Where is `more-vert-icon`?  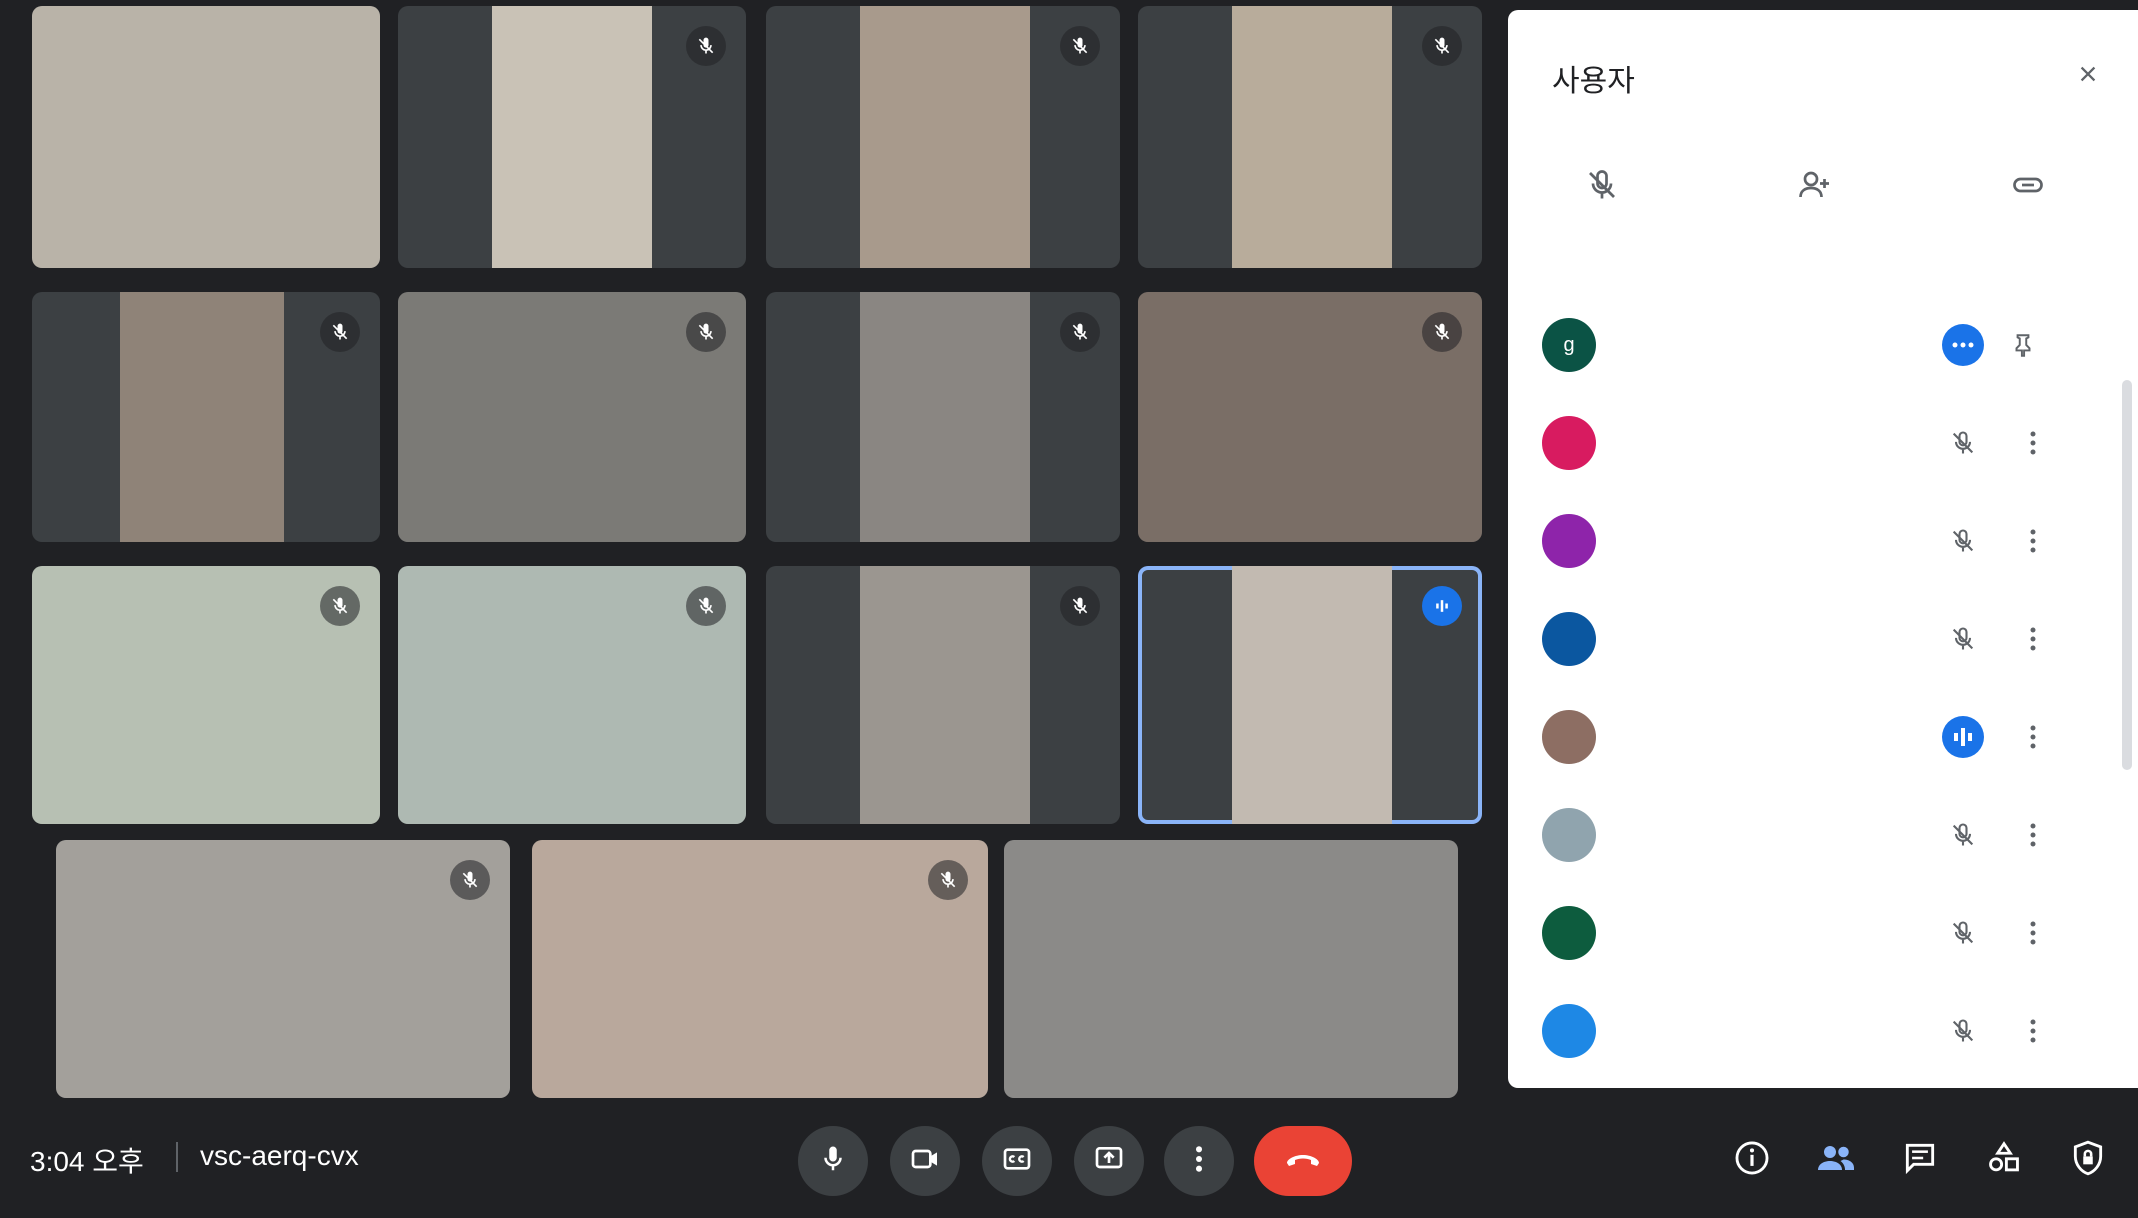
more-vert-icon is located at coordinates (1199, 1161).